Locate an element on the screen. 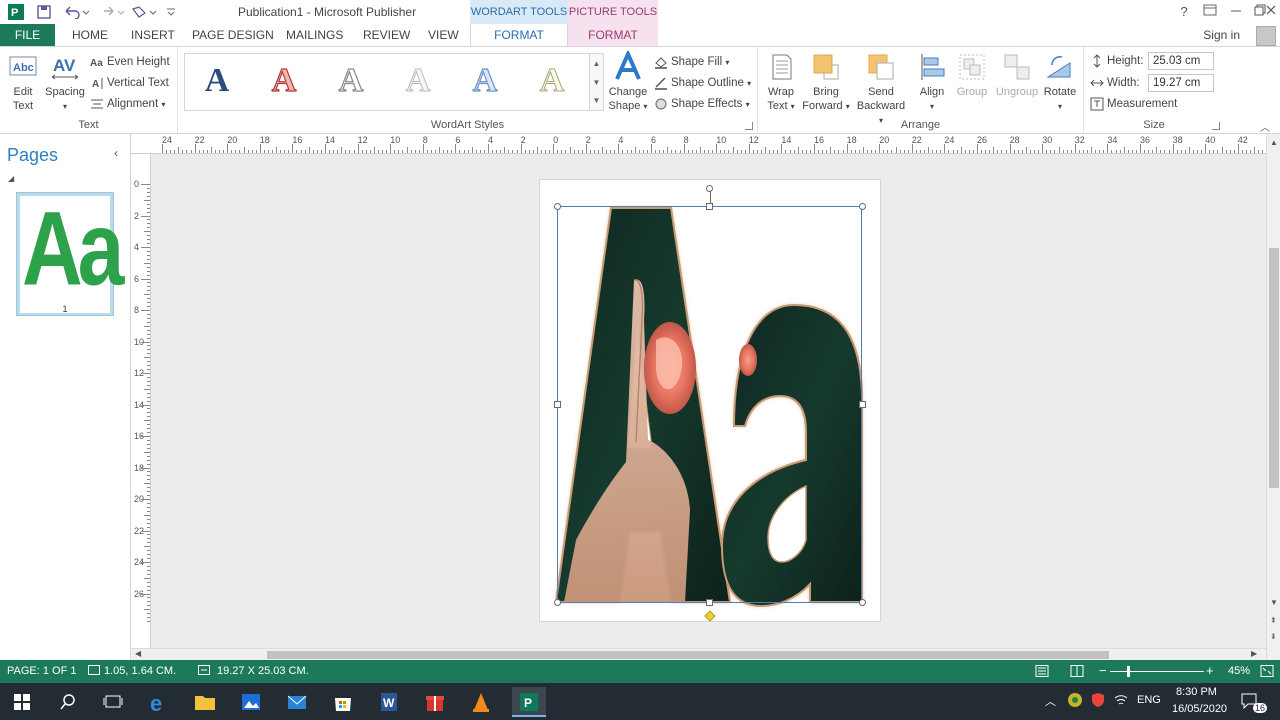 The height and width of the screenshot is (720, 1280). wrap-text-button: Wrap Text ▾ is located at coordinates (781, 82).